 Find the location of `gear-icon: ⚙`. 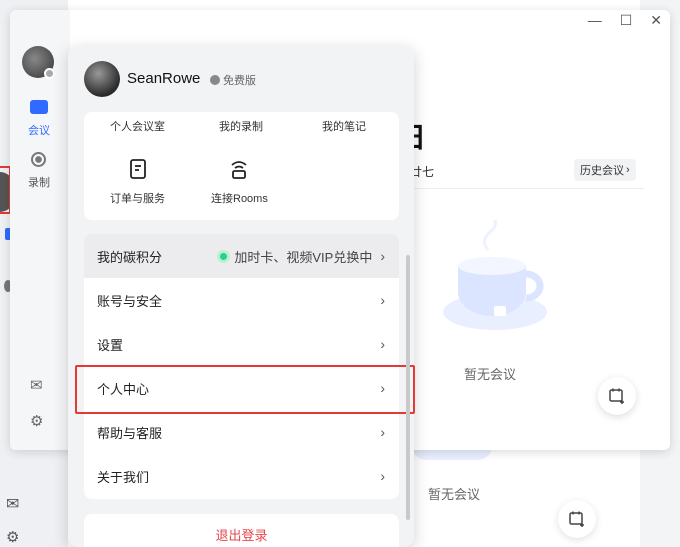

gear-icon: ⚙ is located at coordinates (36, 421).